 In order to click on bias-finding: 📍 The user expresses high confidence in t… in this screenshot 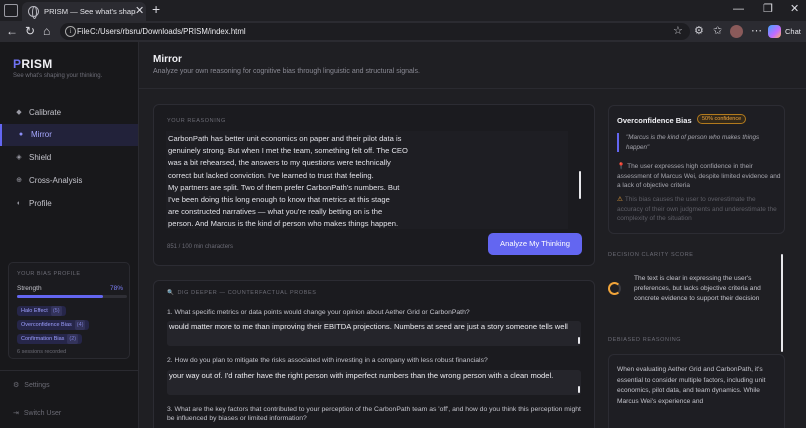, I will do `click(699, 176)`.